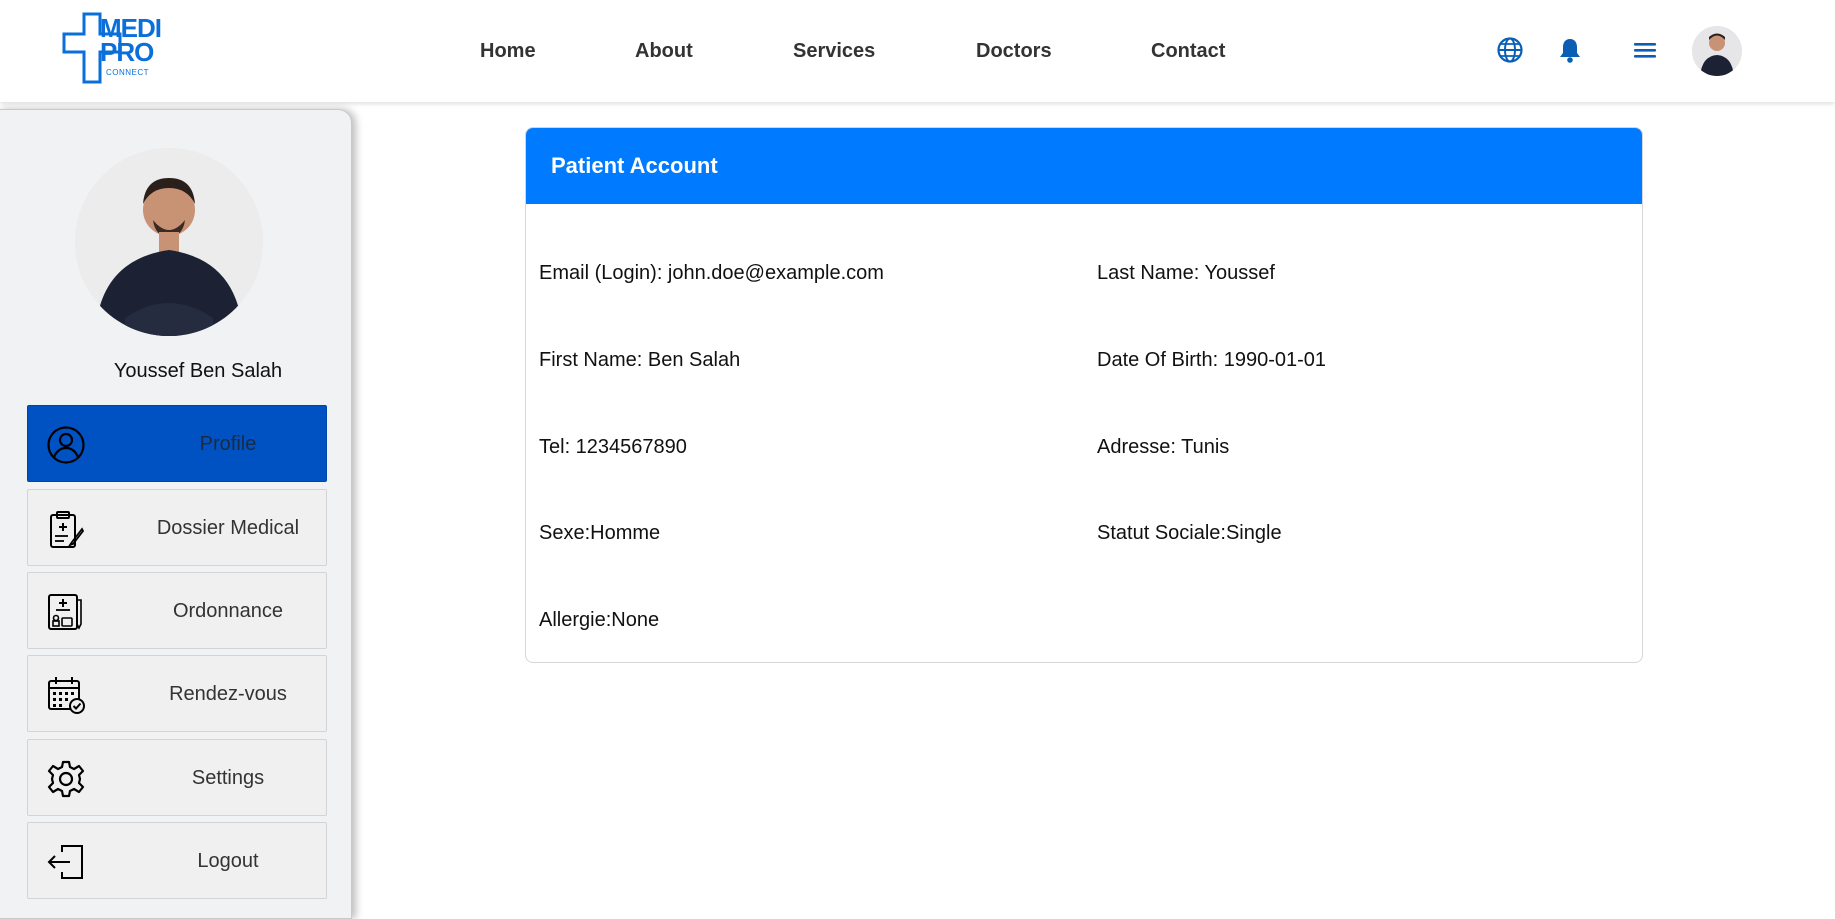  Describe the element at coordinates (1189, 533) in the screenshot. I see `statut-sociale-field: Statut Sociale:Single` at that location.